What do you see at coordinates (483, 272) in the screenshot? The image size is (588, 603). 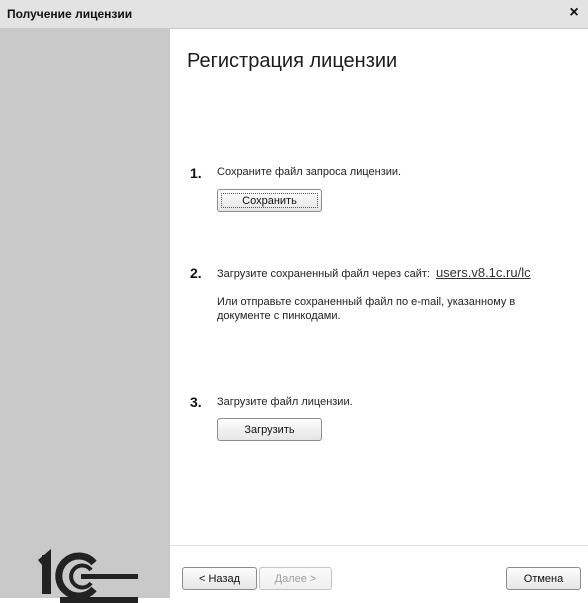 I see `license-site-link: users.v8.1c.ru/lc` at bounding box center [483, 272].